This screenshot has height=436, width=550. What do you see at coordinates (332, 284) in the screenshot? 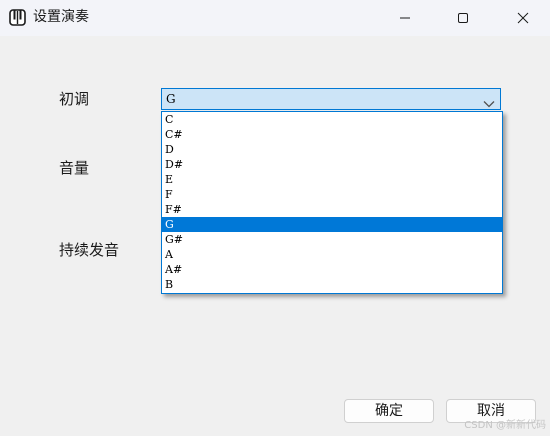
I see `key-option: B` at bounding box center [332, 284].